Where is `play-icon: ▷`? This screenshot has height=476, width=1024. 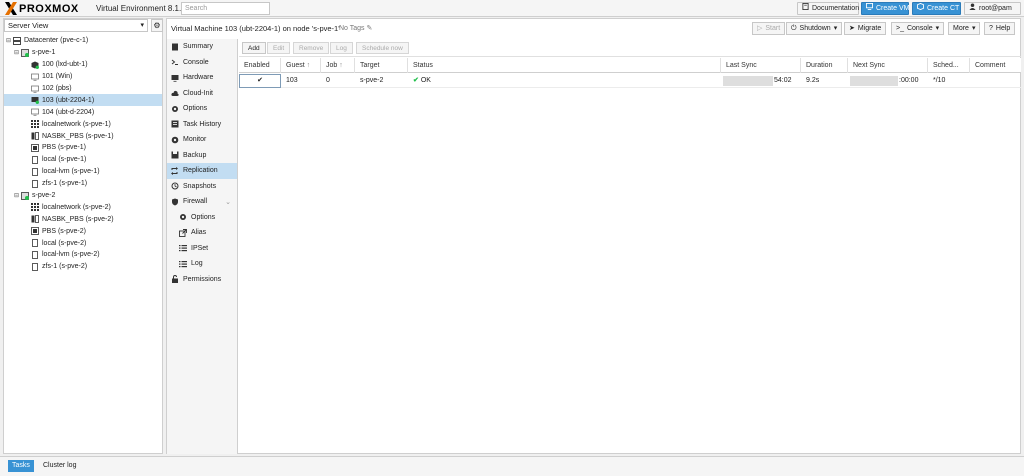 play-icon: ▷ is located at coordinates (760, 28).